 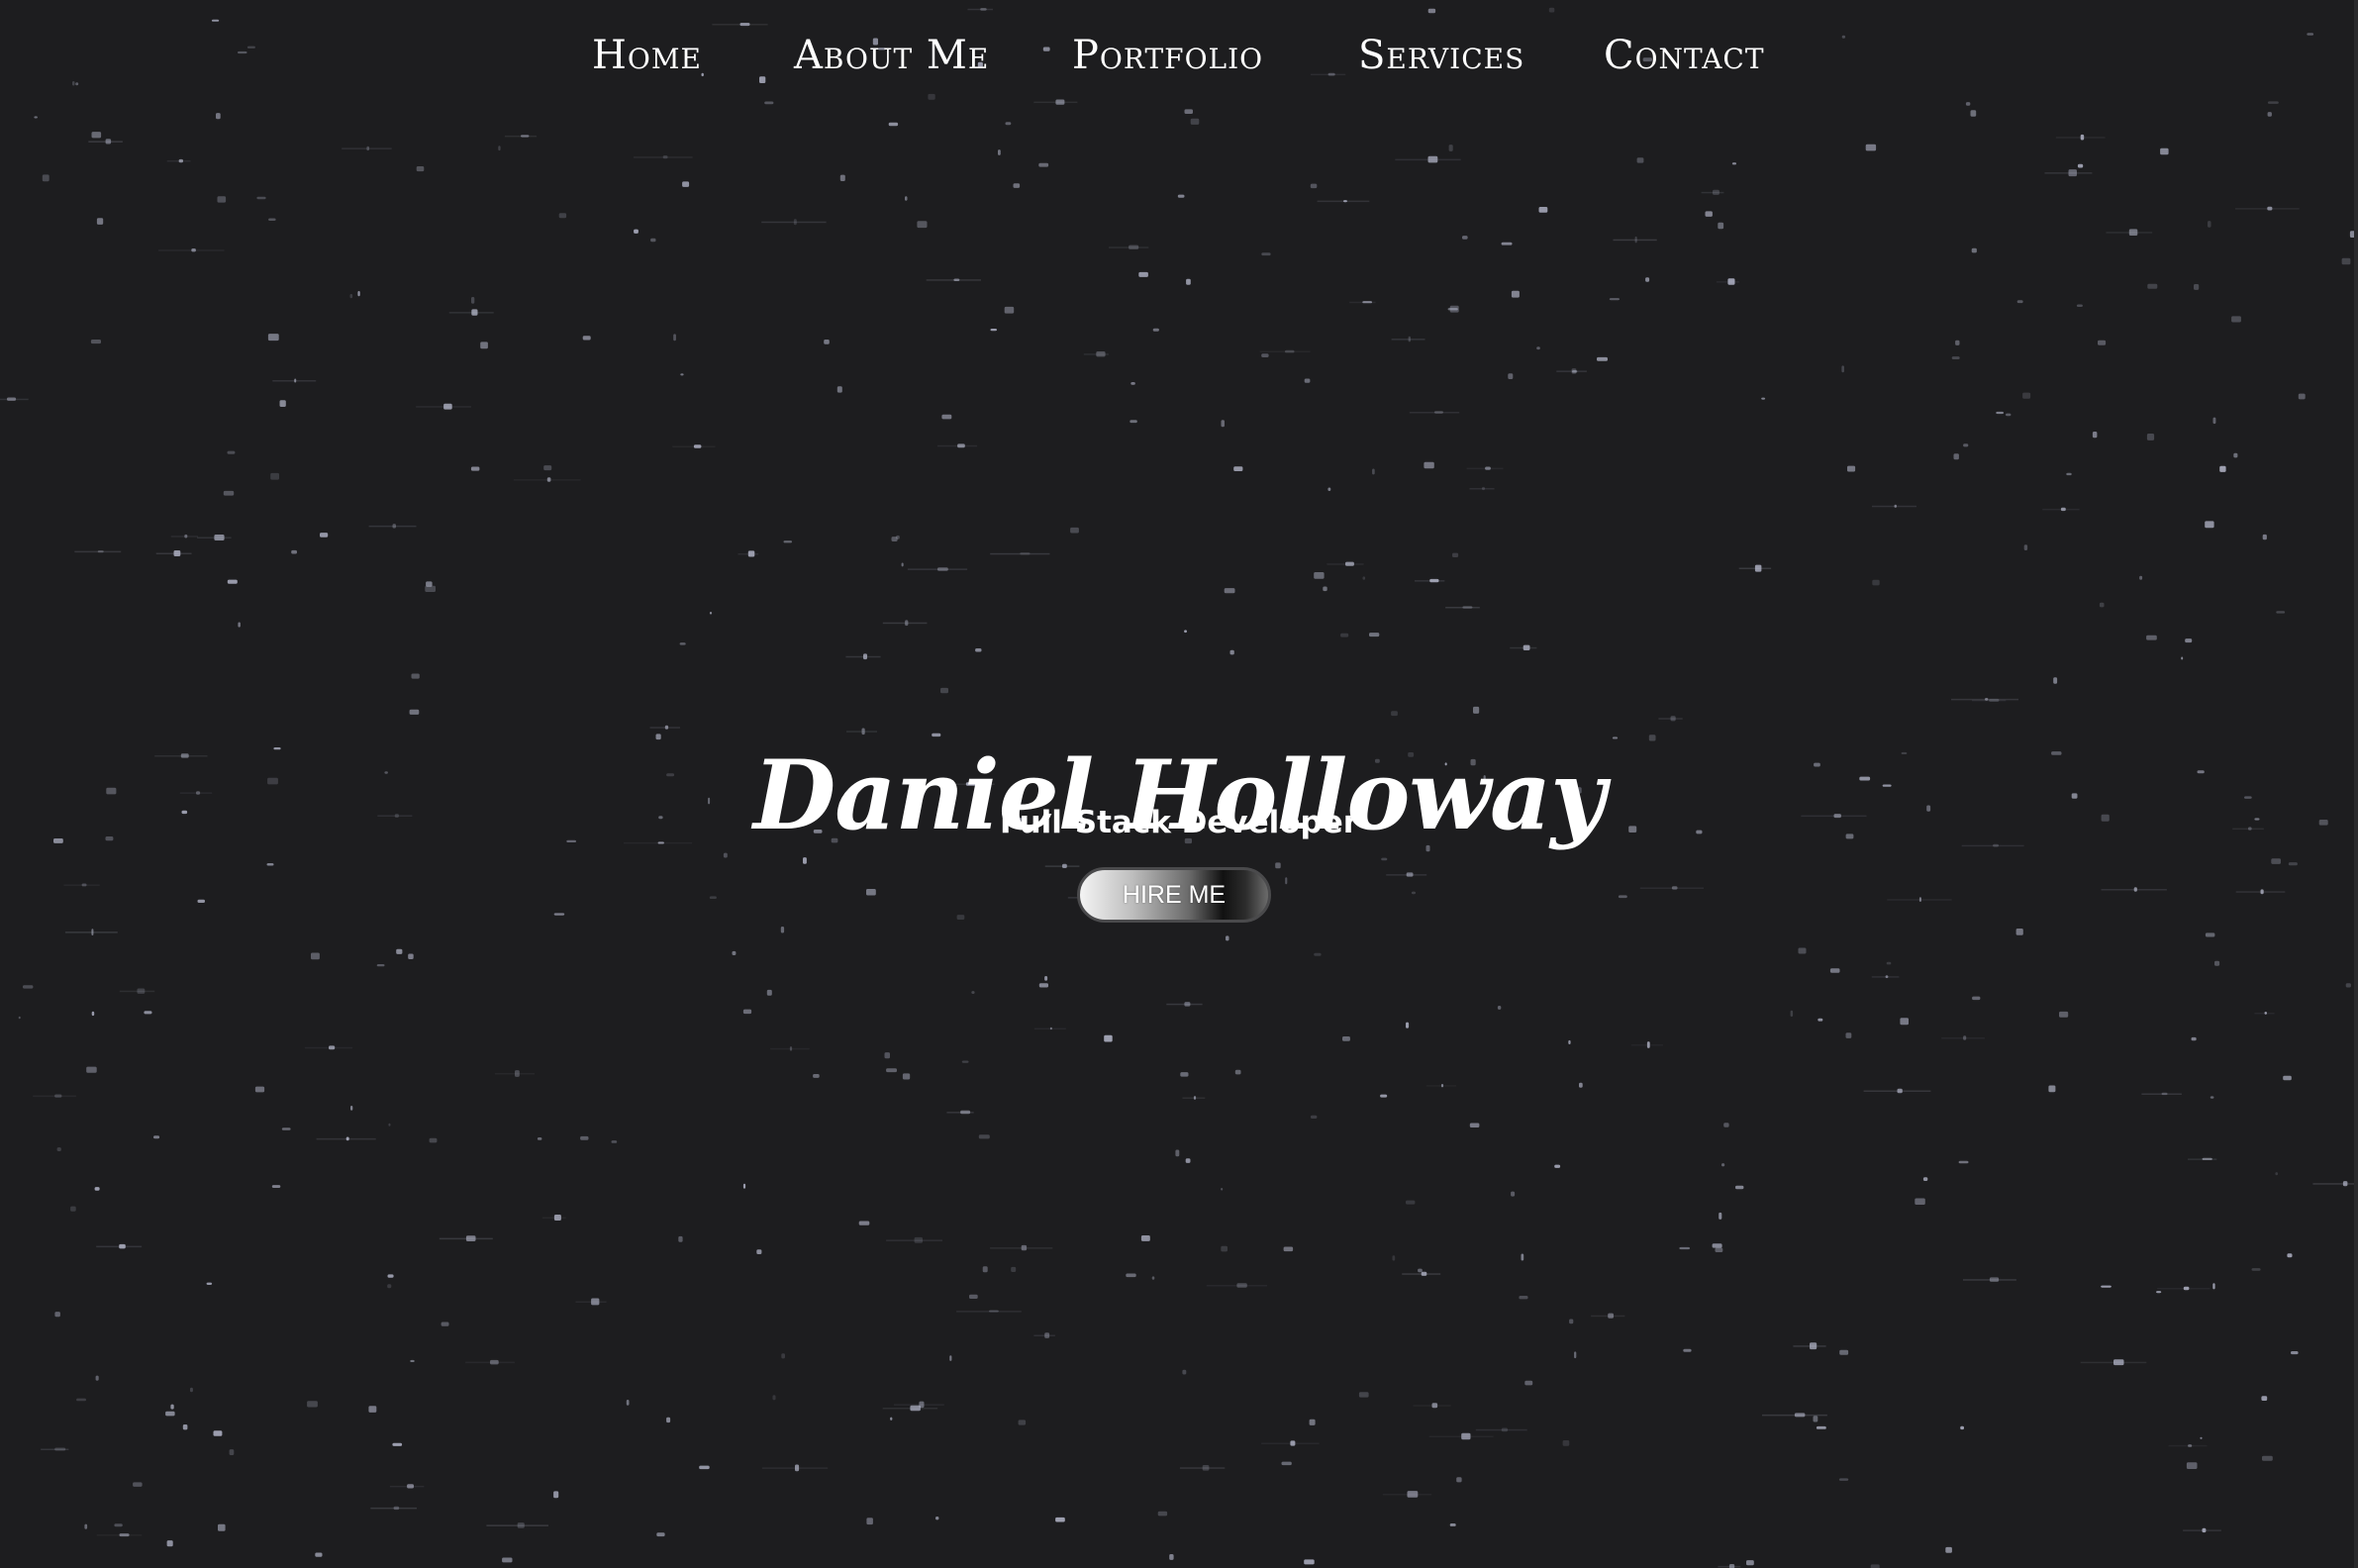 I want to click on nav-link-home: Home, so click(x=647, y=55).